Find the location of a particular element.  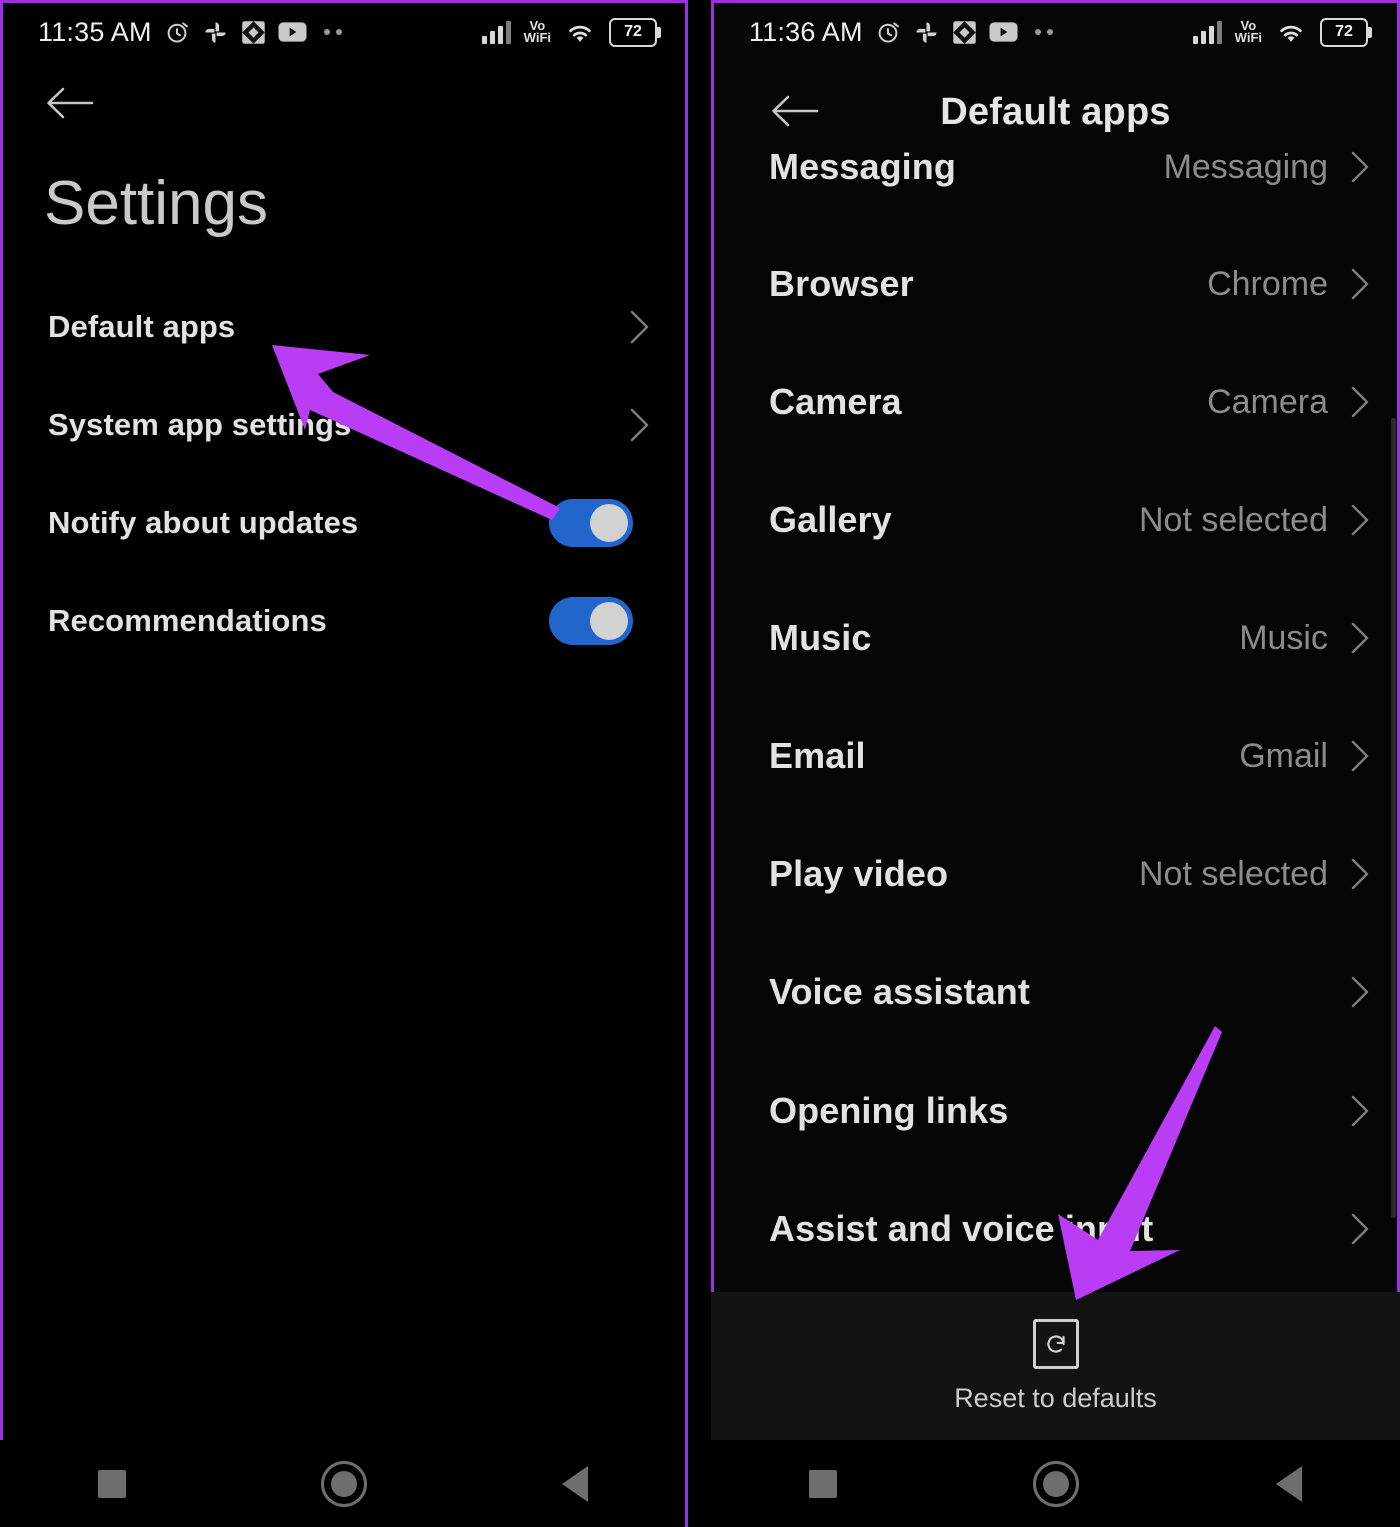

row-accessory: Messaging is located at coordinates (1268, 167).